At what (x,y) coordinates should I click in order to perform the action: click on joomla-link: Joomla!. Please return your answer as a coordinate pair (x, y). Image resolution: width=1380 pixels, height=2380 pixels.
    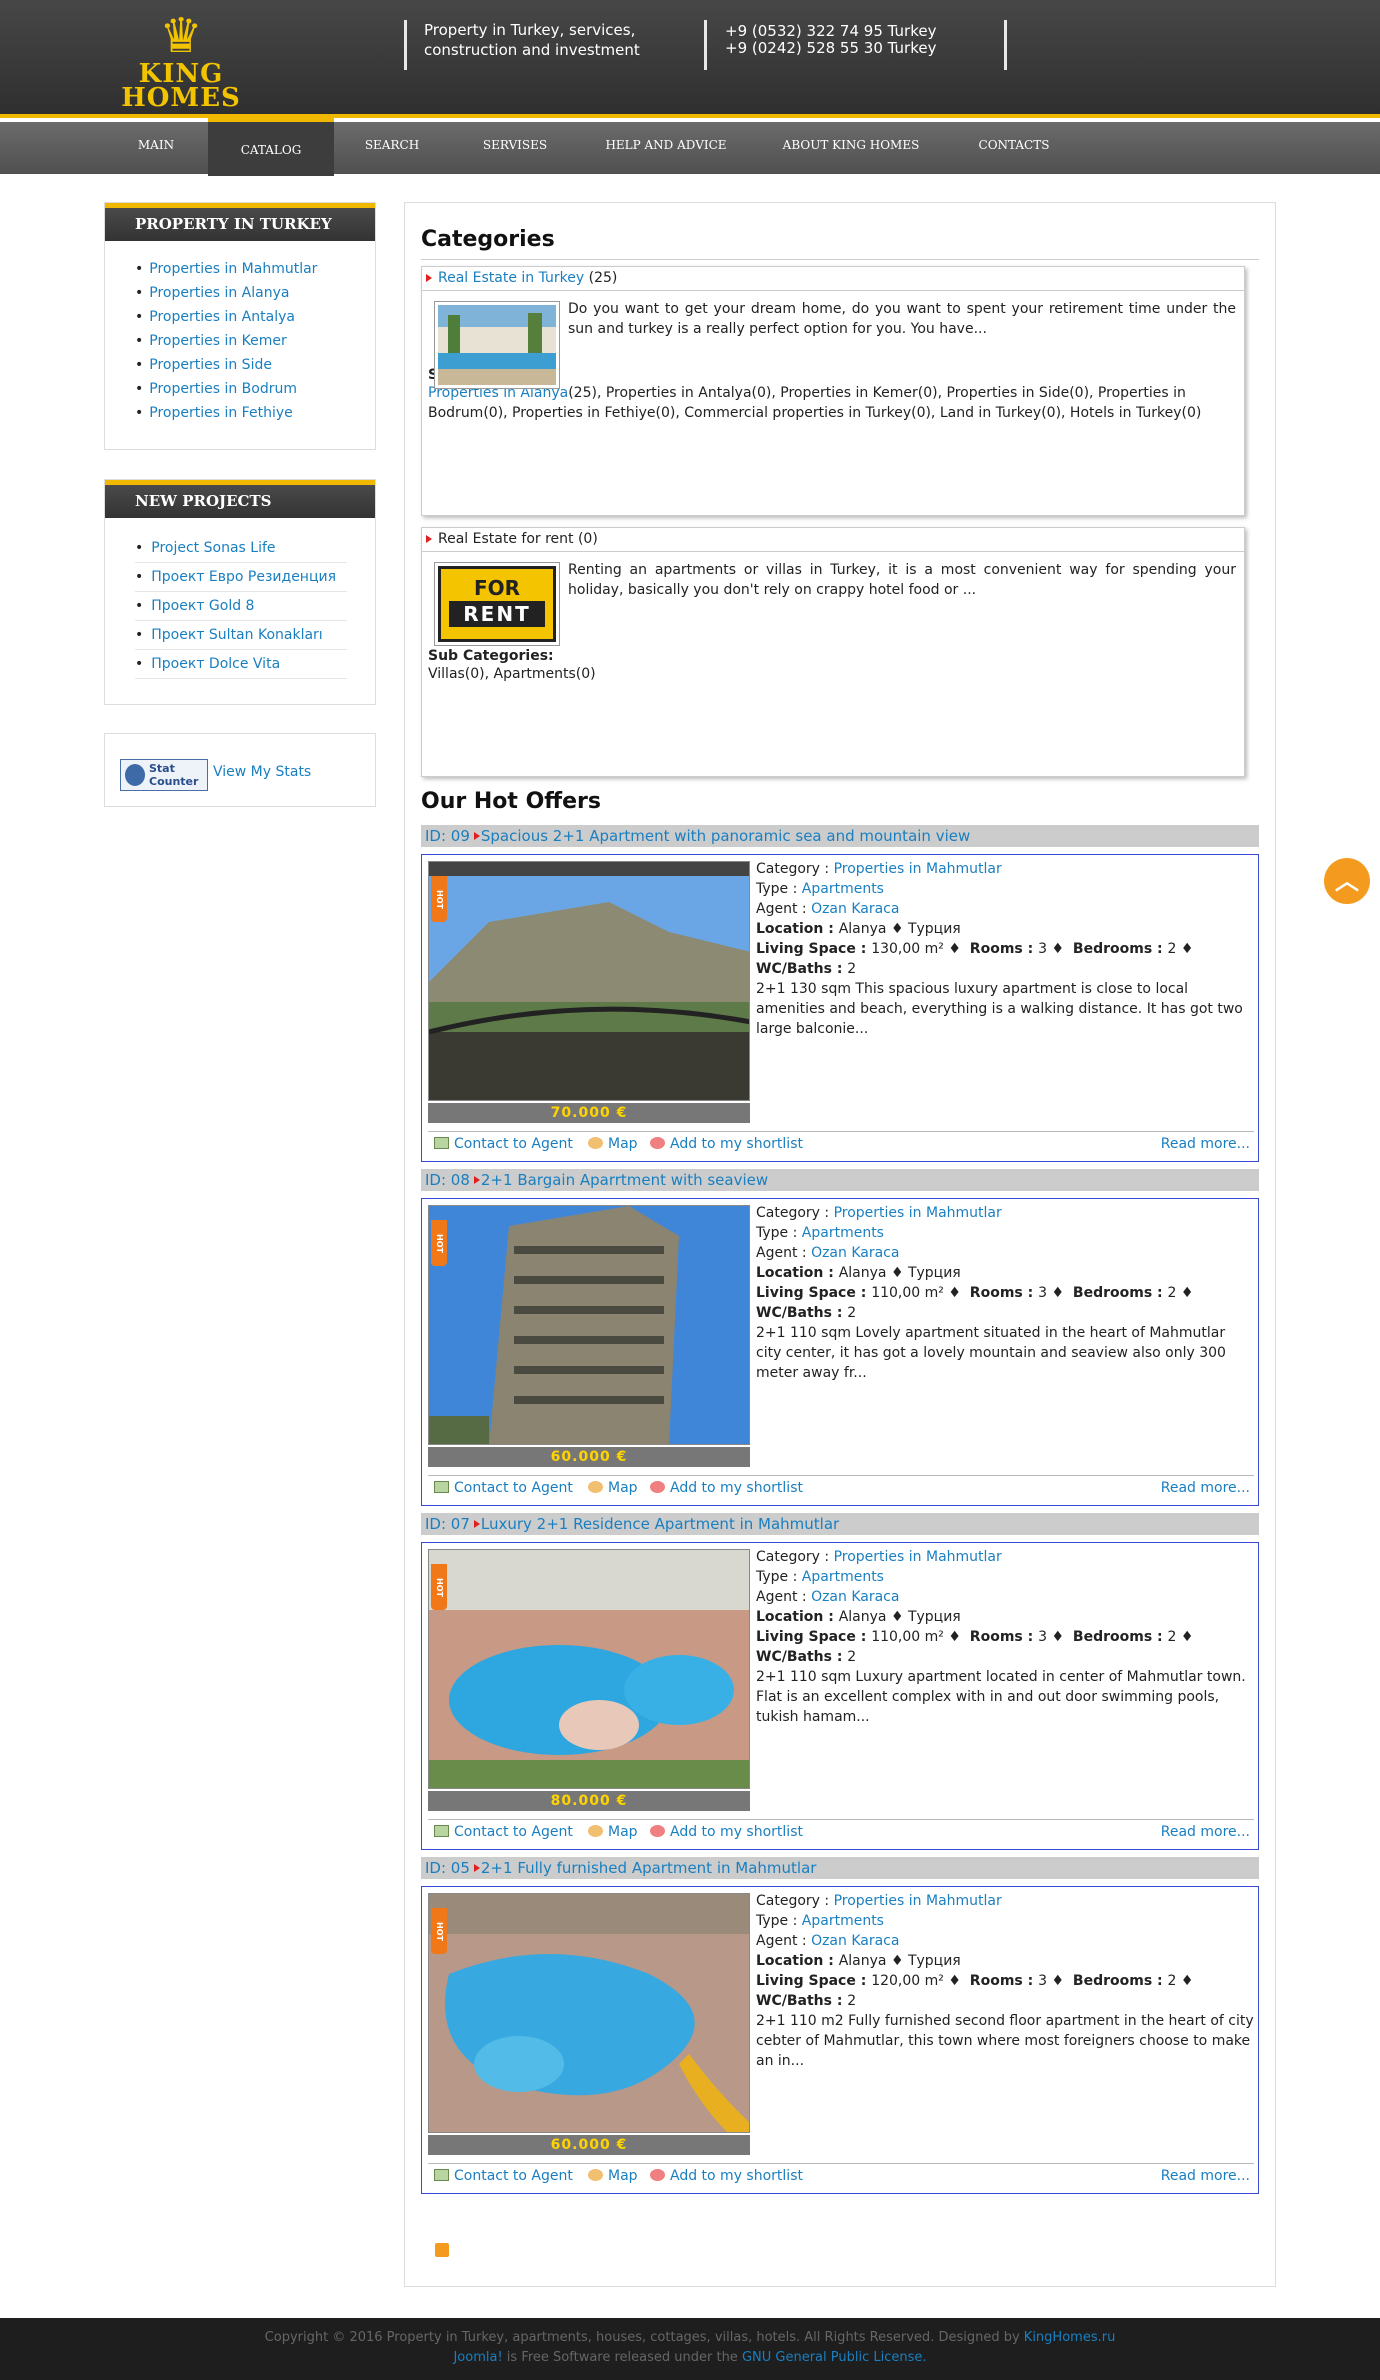
    Looking at the image, I should click on (477, 2357).